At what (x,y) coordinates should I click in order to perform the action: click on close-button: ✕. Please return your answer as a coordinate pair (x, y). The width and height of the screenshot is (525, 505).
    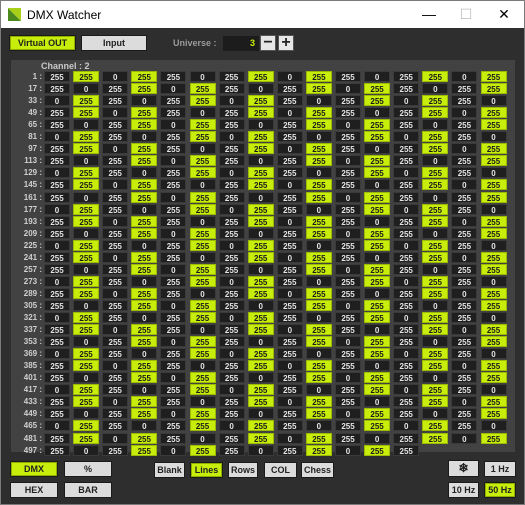
    Looking at the image, I should click on (504, 14).